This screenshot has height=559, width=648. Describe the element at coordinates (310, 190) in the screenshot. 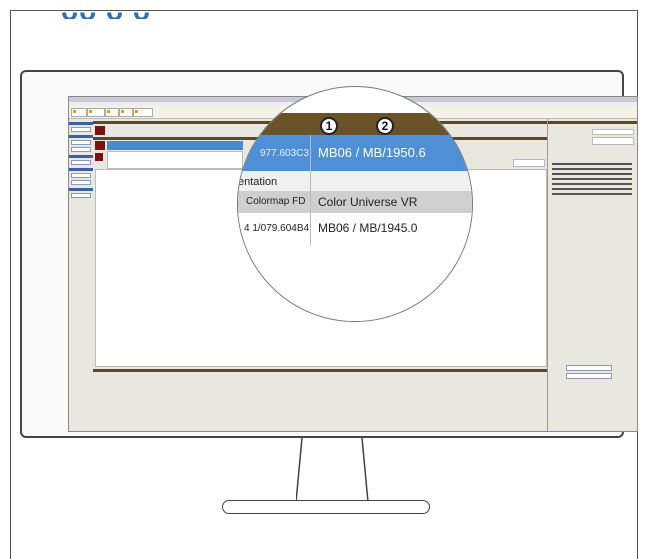

I see `column-divider` at that location.